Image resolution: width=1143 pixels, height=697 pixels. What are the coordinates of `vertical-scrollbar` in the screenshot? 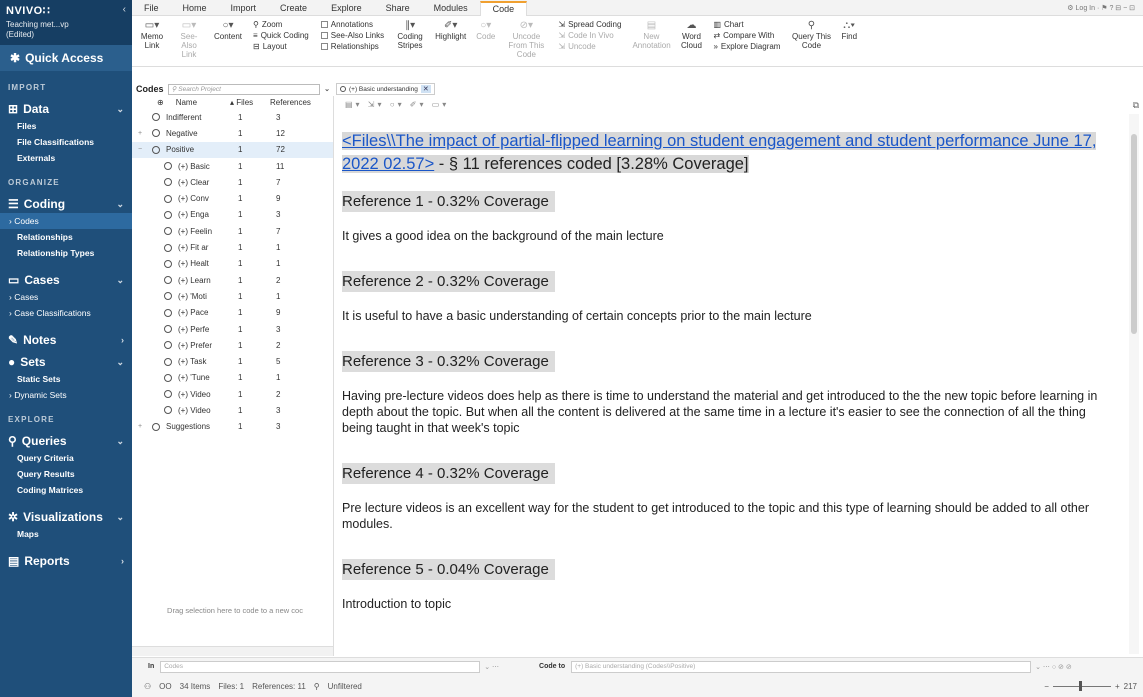 It's located at (1134, 384).